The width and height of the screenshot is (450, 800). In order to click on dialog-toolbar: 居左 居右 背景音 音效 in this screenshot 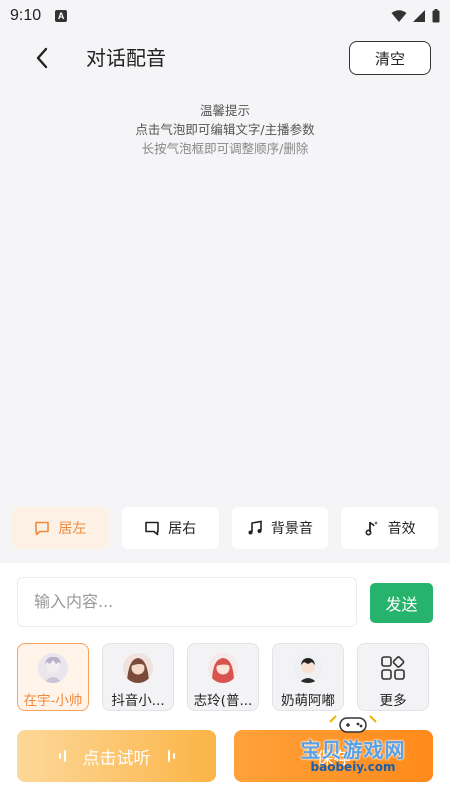, I will do `click(225, 528)`.